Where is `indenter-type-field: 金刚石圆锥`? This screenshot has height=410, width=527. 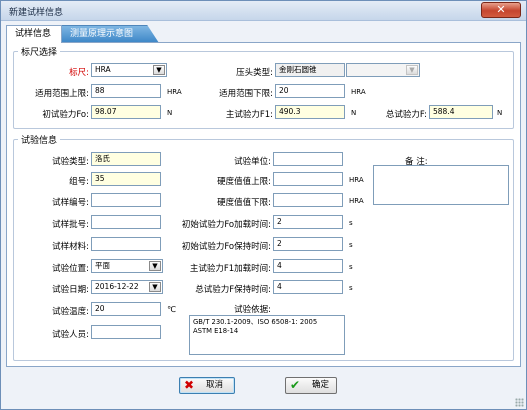 indenter-type-field: 金刚石圆锥 is located at coordinates (310, 70).